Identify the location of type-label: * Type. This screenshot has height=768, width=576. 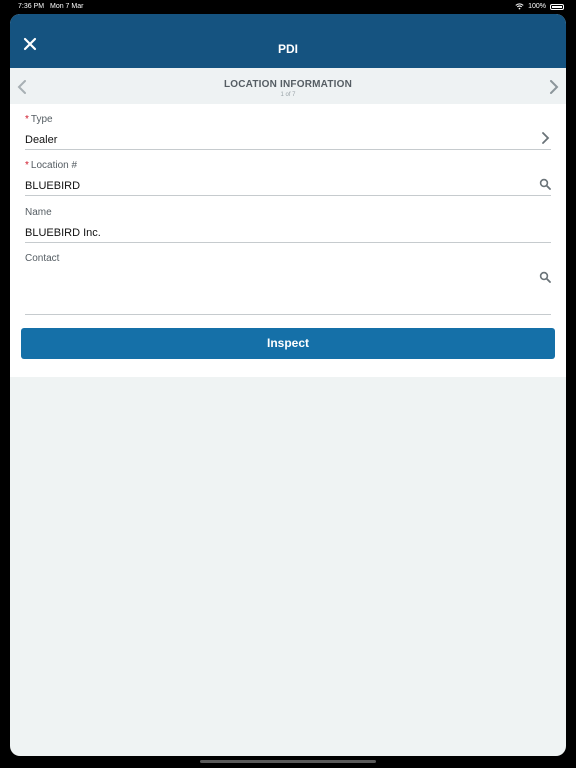
(39, 119).